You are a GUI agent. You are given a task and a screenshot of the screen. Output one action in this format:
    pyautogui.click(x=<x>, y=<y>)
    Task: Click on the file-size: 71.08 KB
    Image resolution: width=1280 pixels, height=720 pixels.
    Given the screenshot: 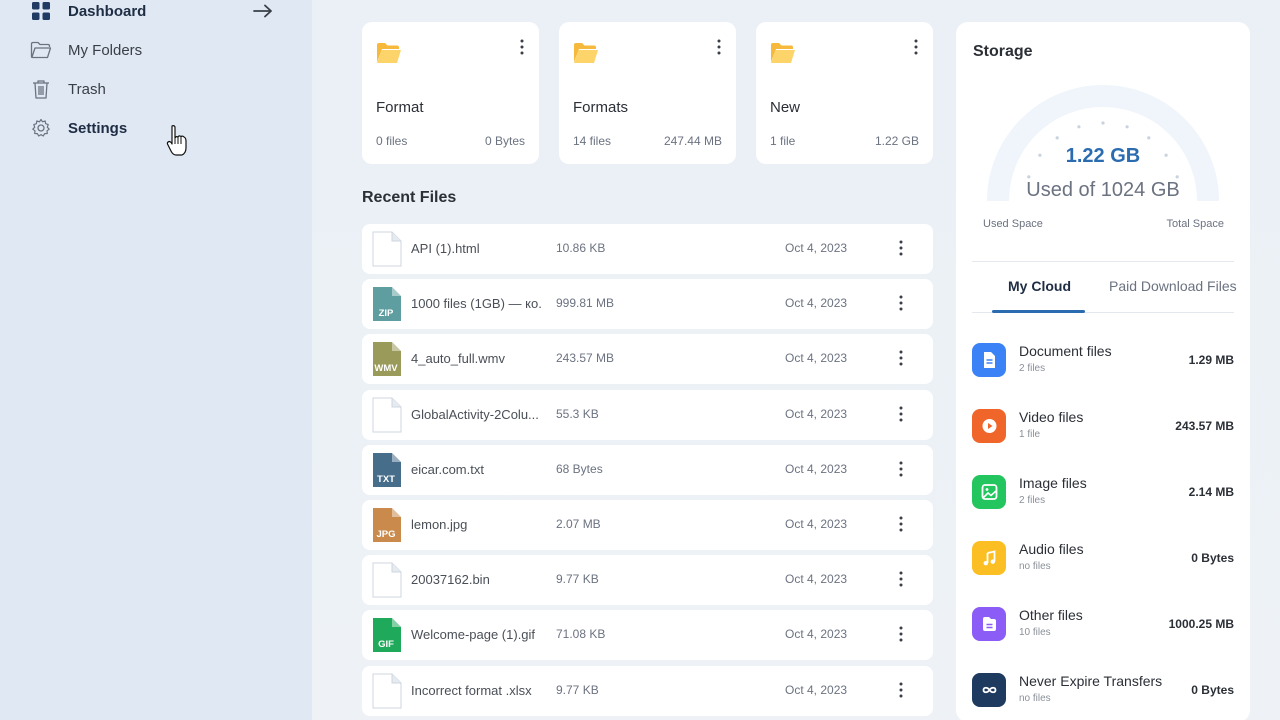 What is the action you would take?
    pyautogui.click(x=581, y=634)
    